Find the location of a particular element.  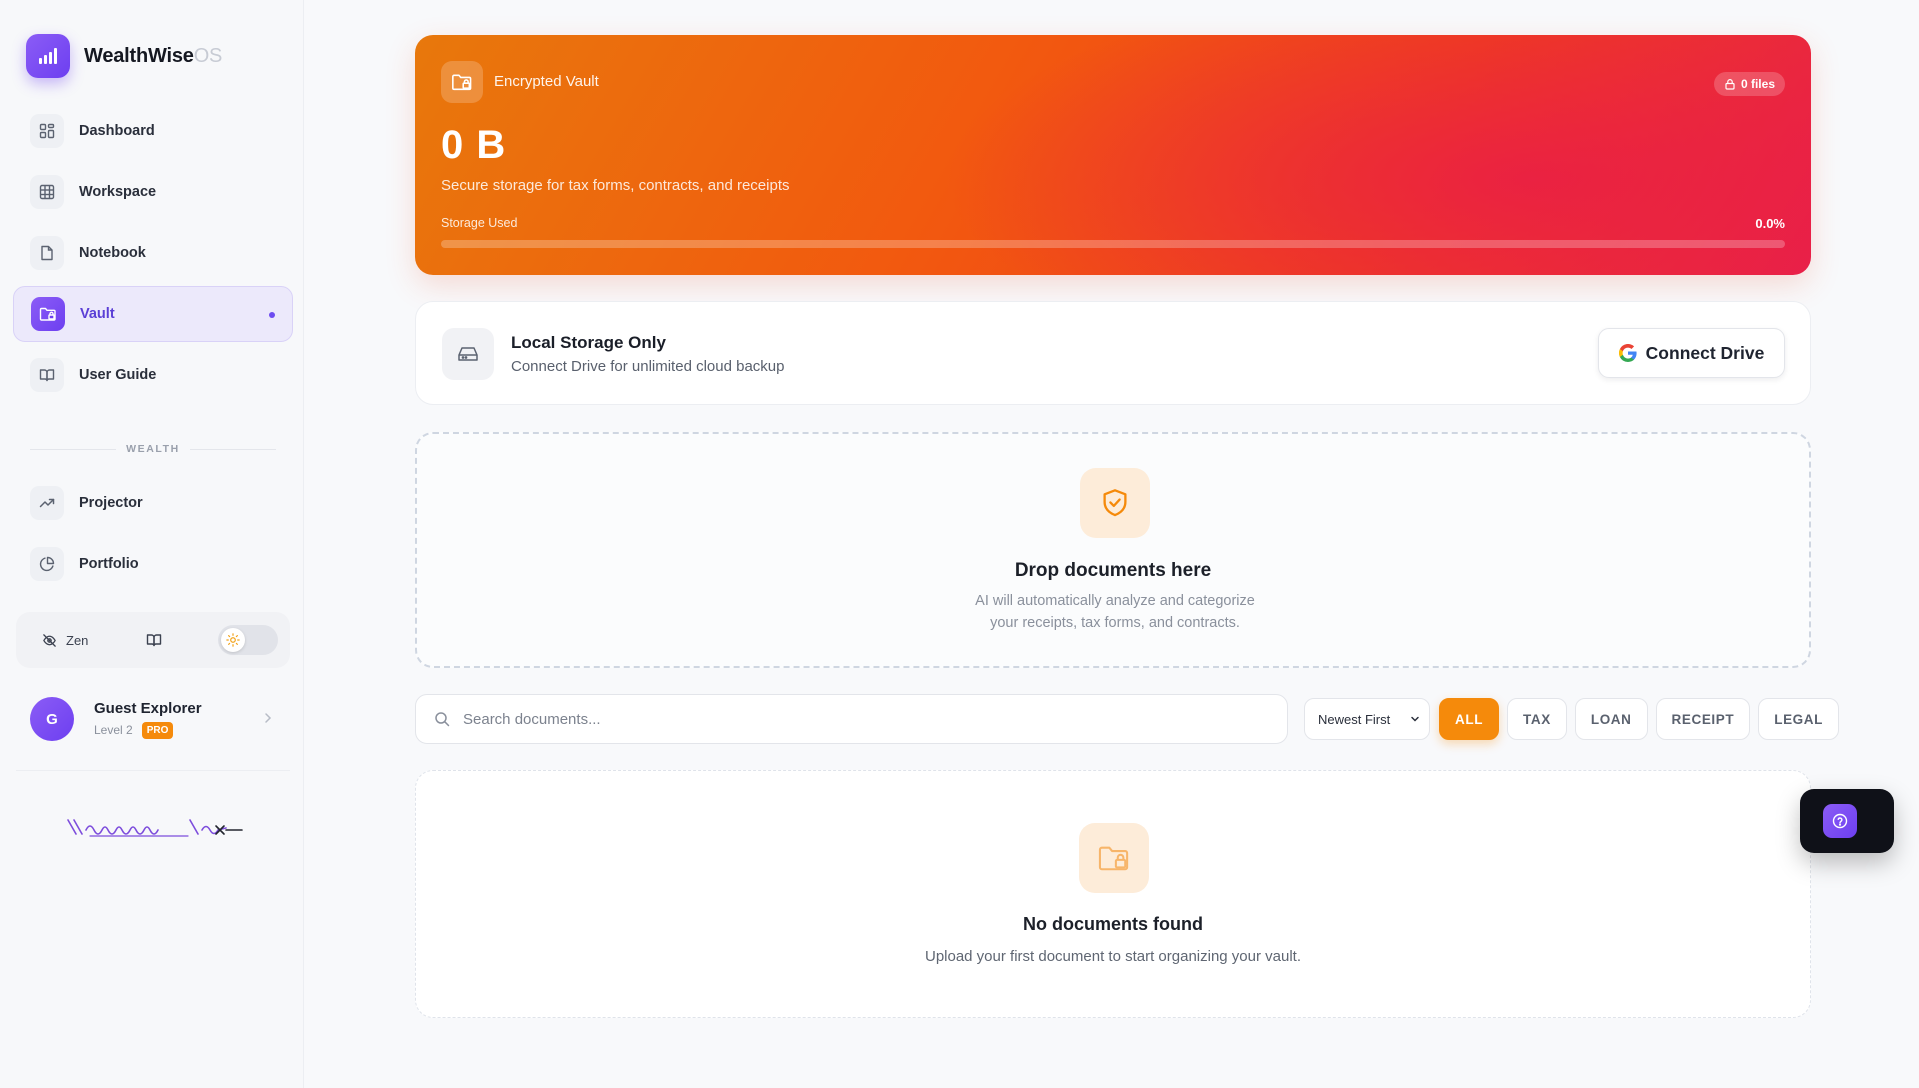

category-filters: ALL TAX LOAN RECEIPT LEGAL is located at coordinates (1639, 719).